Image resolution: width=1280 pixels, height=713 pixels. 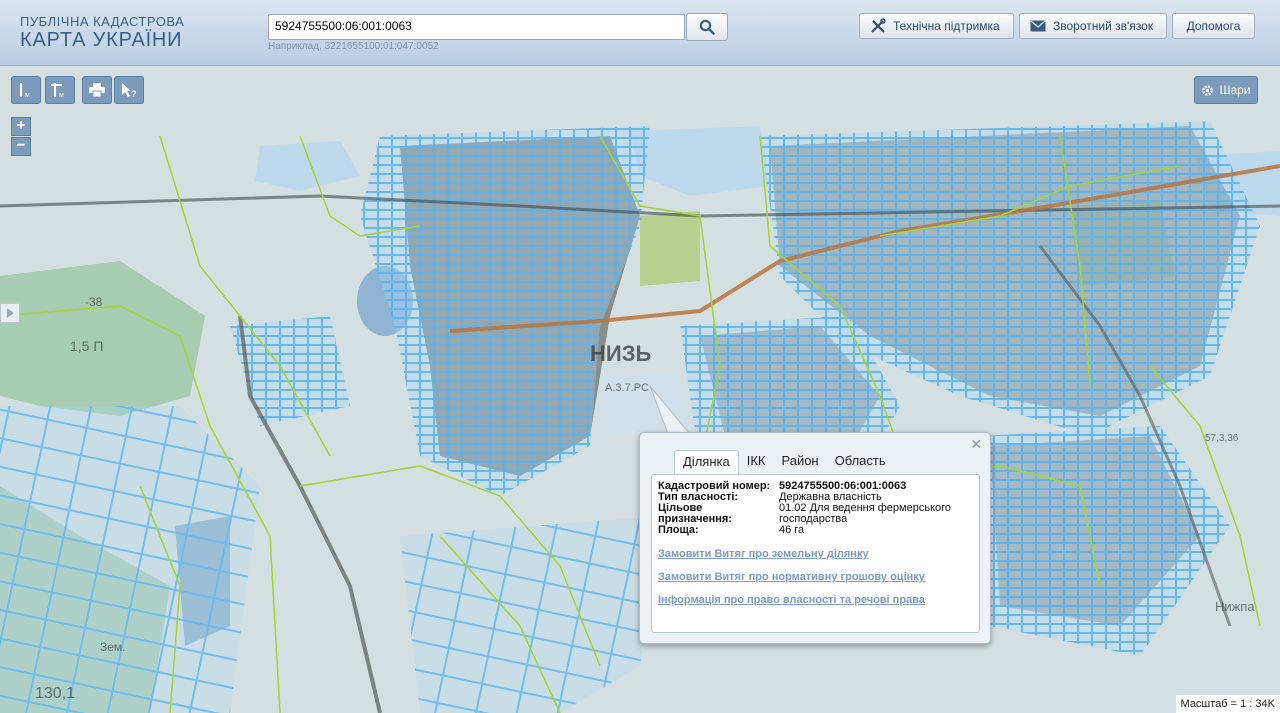 What do you see at coordinates (756, 460) in the screenshot?
I see `tab-ikk: ІКК` at bounding box center [756, 460].